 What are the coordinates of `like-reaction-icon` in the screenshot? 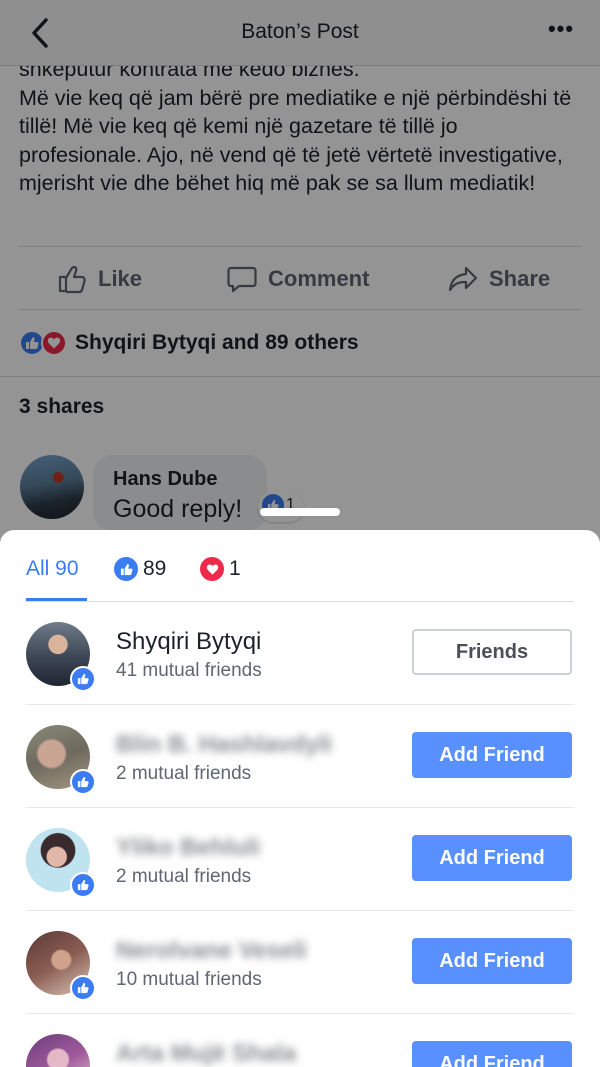 It's located at (126, 569).